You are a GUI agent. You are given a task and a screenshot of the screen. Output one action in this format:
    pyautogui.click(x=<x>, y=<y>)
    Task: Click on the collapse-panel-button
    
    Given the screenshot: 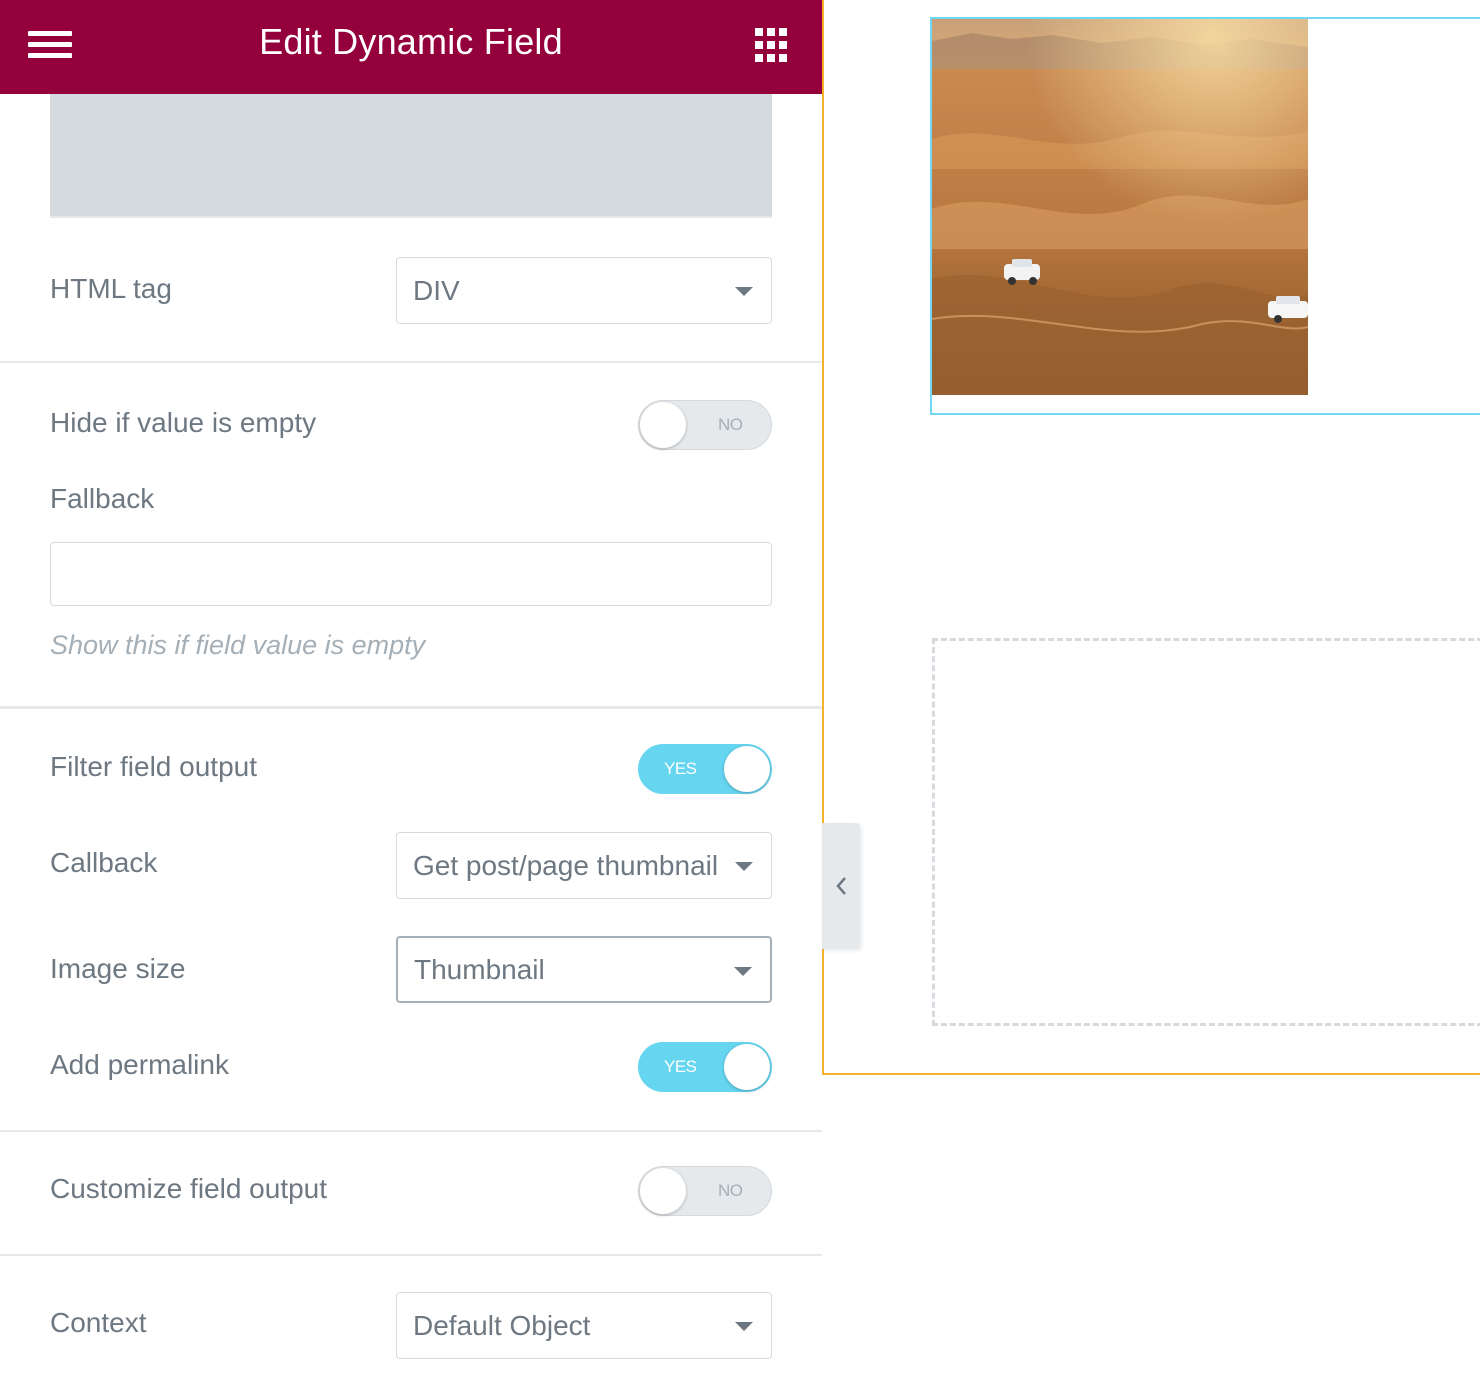 What is the action you would take?
    pyautogui.click(x=841, y=886)
    